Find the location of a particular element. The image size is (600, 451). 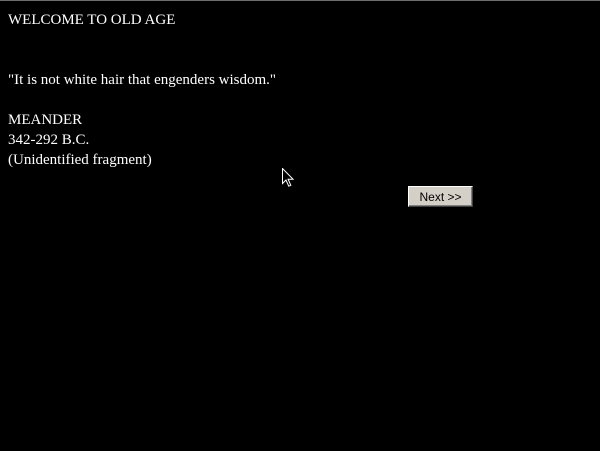

quote-source: (Unidentified fragment) is located at coordinates (80, 160).